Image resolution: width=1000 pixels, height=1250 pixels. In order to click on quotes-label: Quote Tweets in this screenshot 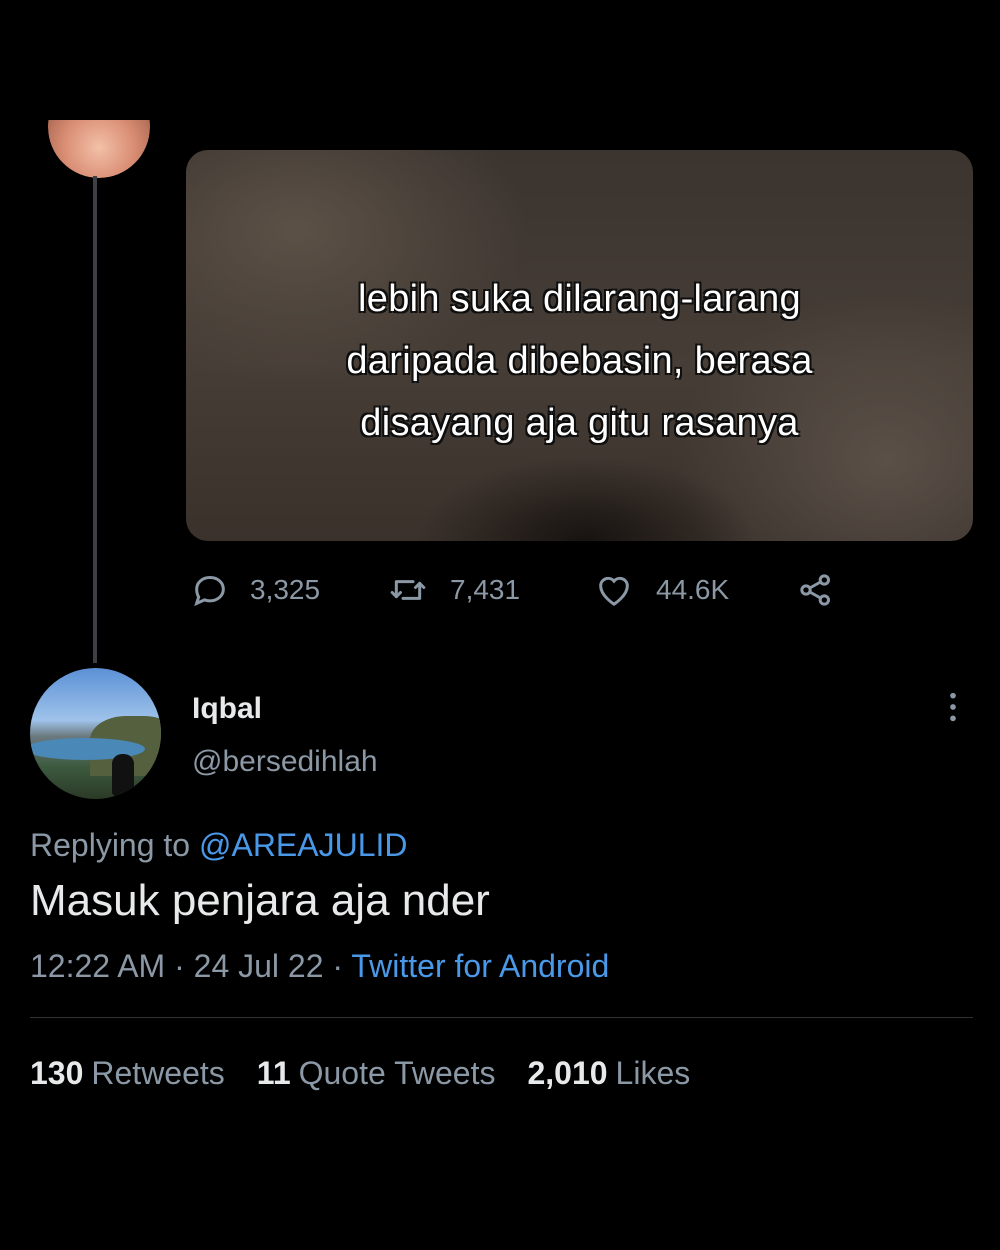, I will do `click(397, 1073)`.